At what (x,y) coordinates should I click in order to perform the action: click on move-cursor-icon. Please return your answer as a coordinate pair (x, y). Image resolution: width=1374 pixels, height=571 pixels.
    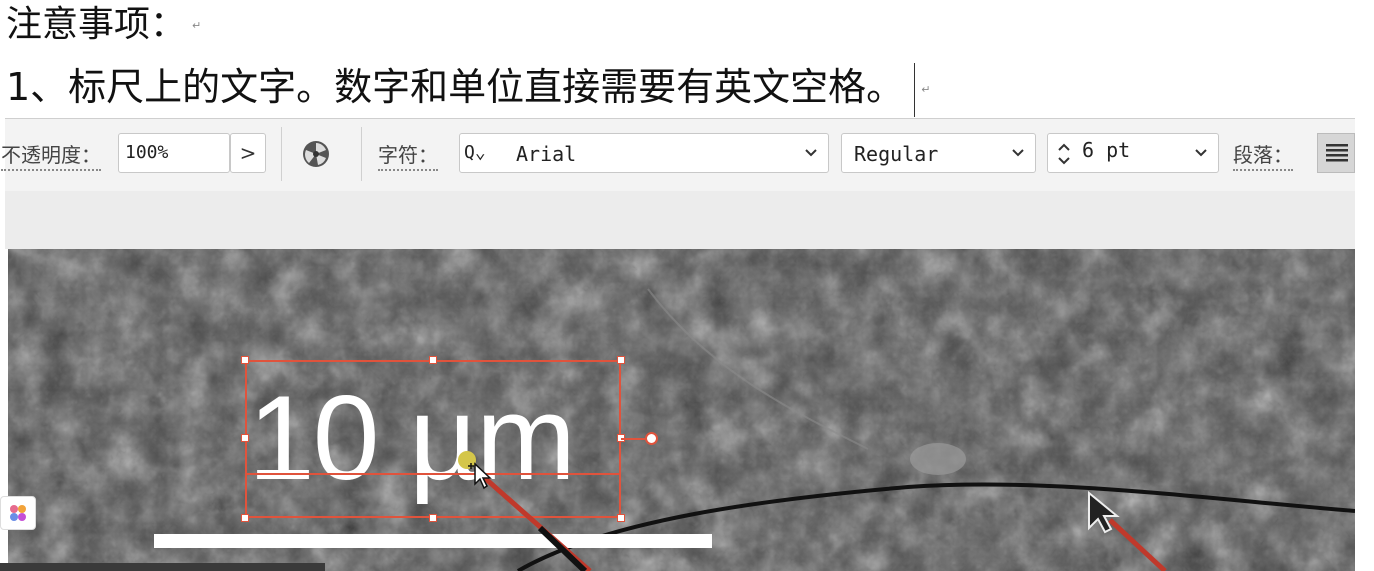
    Looking at the image, I should click on (480, 476).